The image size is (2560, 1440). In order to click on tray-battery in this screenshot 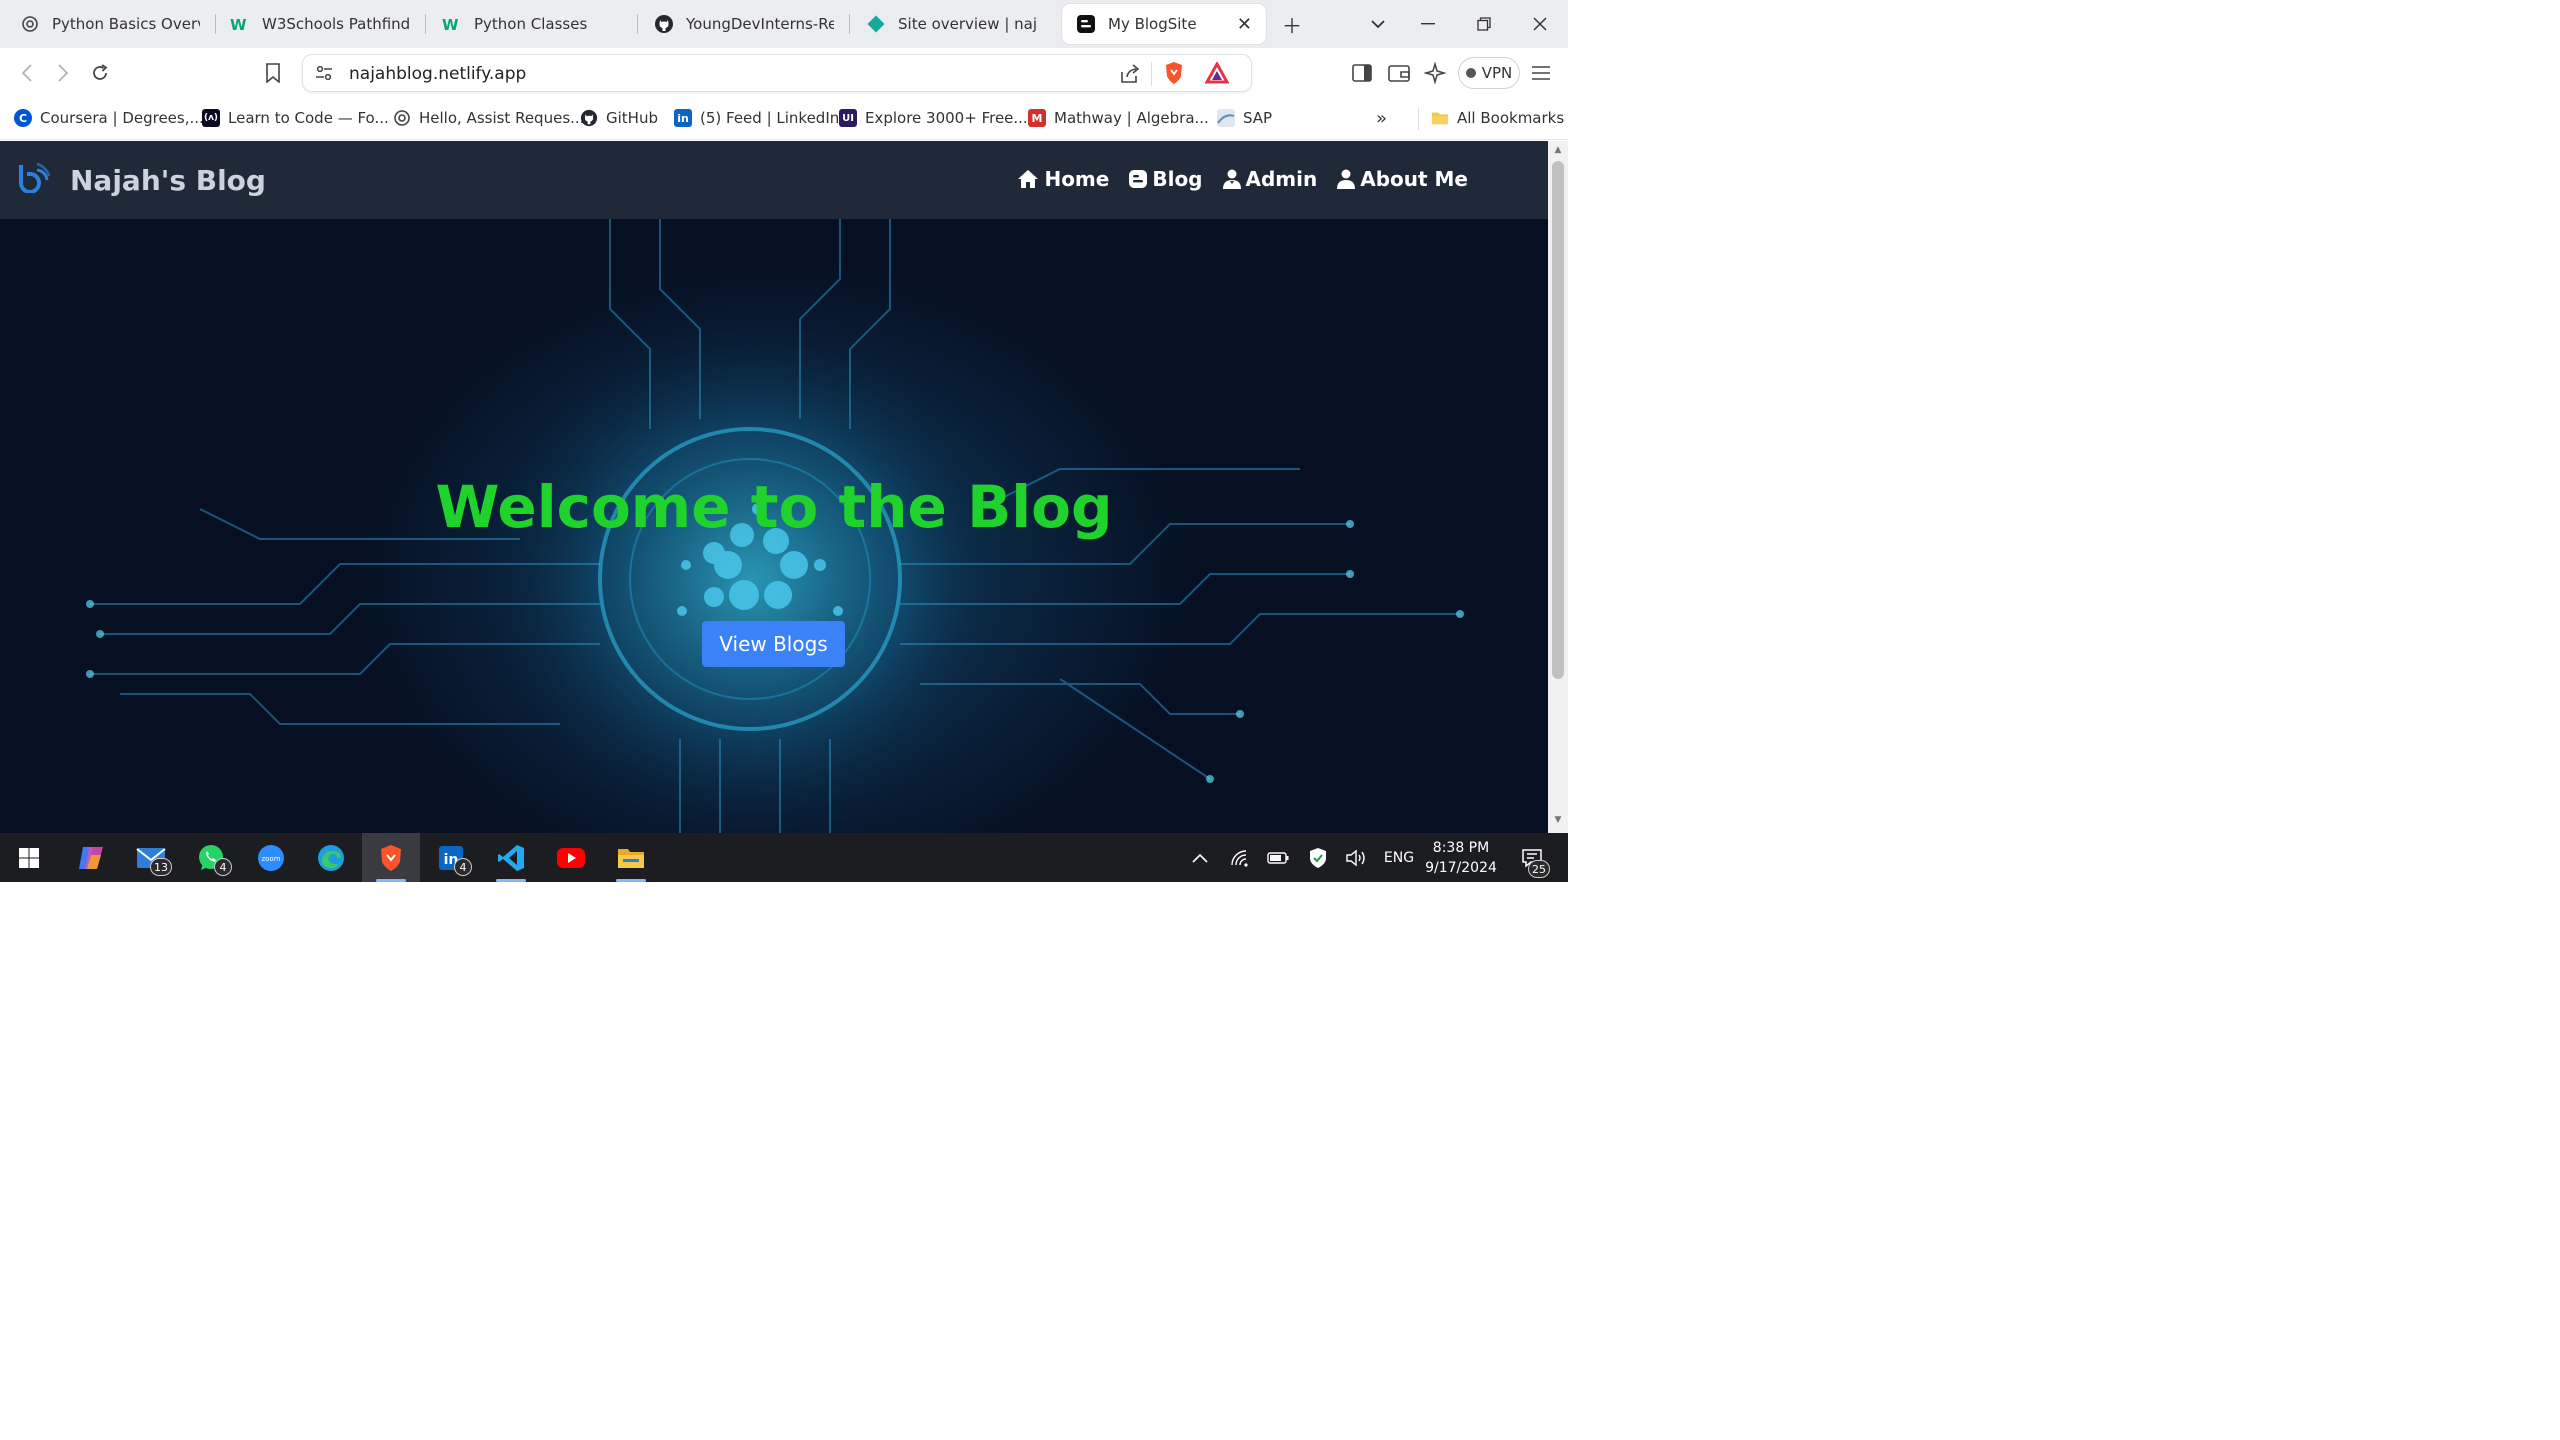, I will do `click(1278, 857)`.